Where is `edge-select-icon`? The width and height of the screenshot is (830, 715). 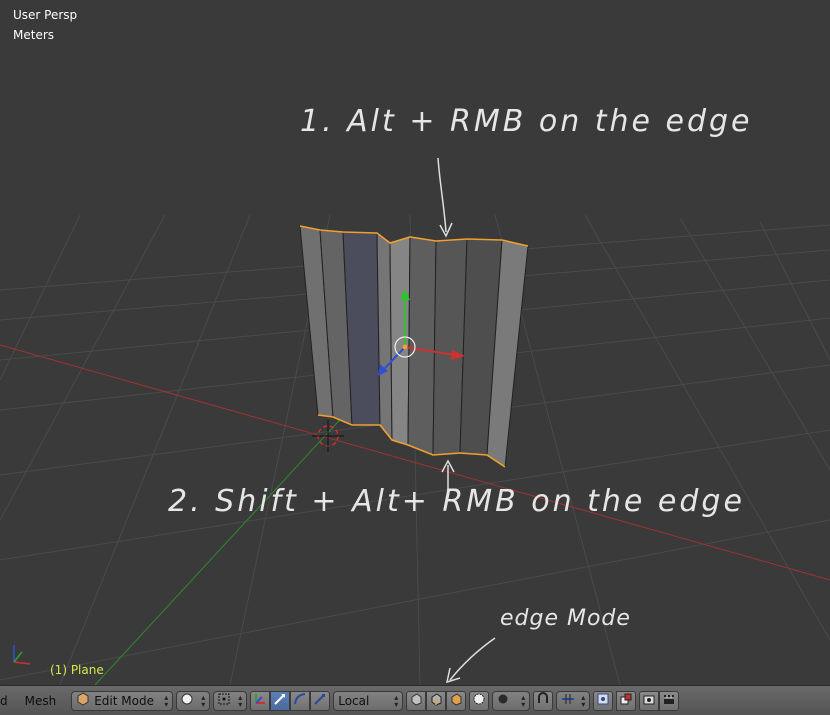 edge-select-icon is located at coordinates (436, 700).